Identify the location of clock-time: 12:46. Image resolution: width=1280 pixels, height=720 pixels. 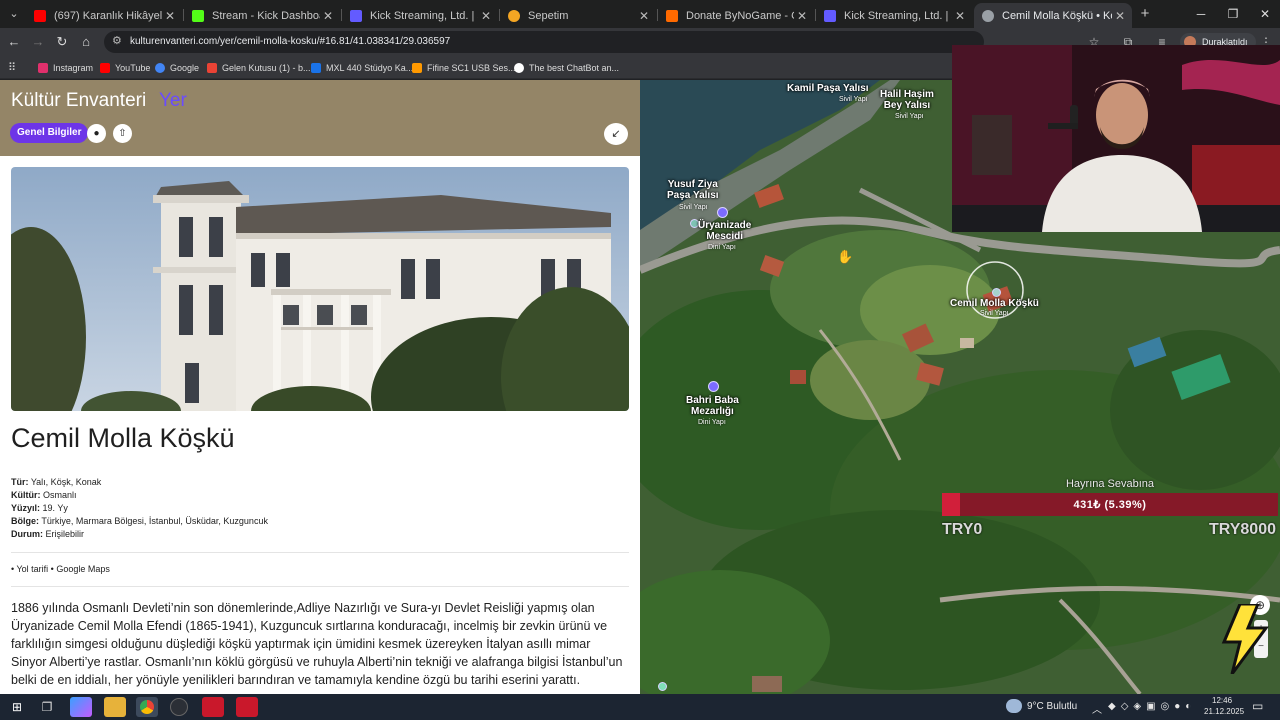
(1222, 700).